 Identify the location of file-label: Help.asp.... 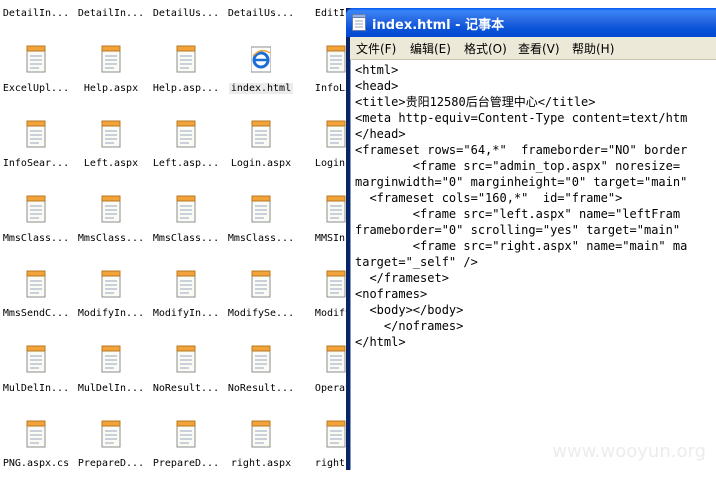
(186, 88).